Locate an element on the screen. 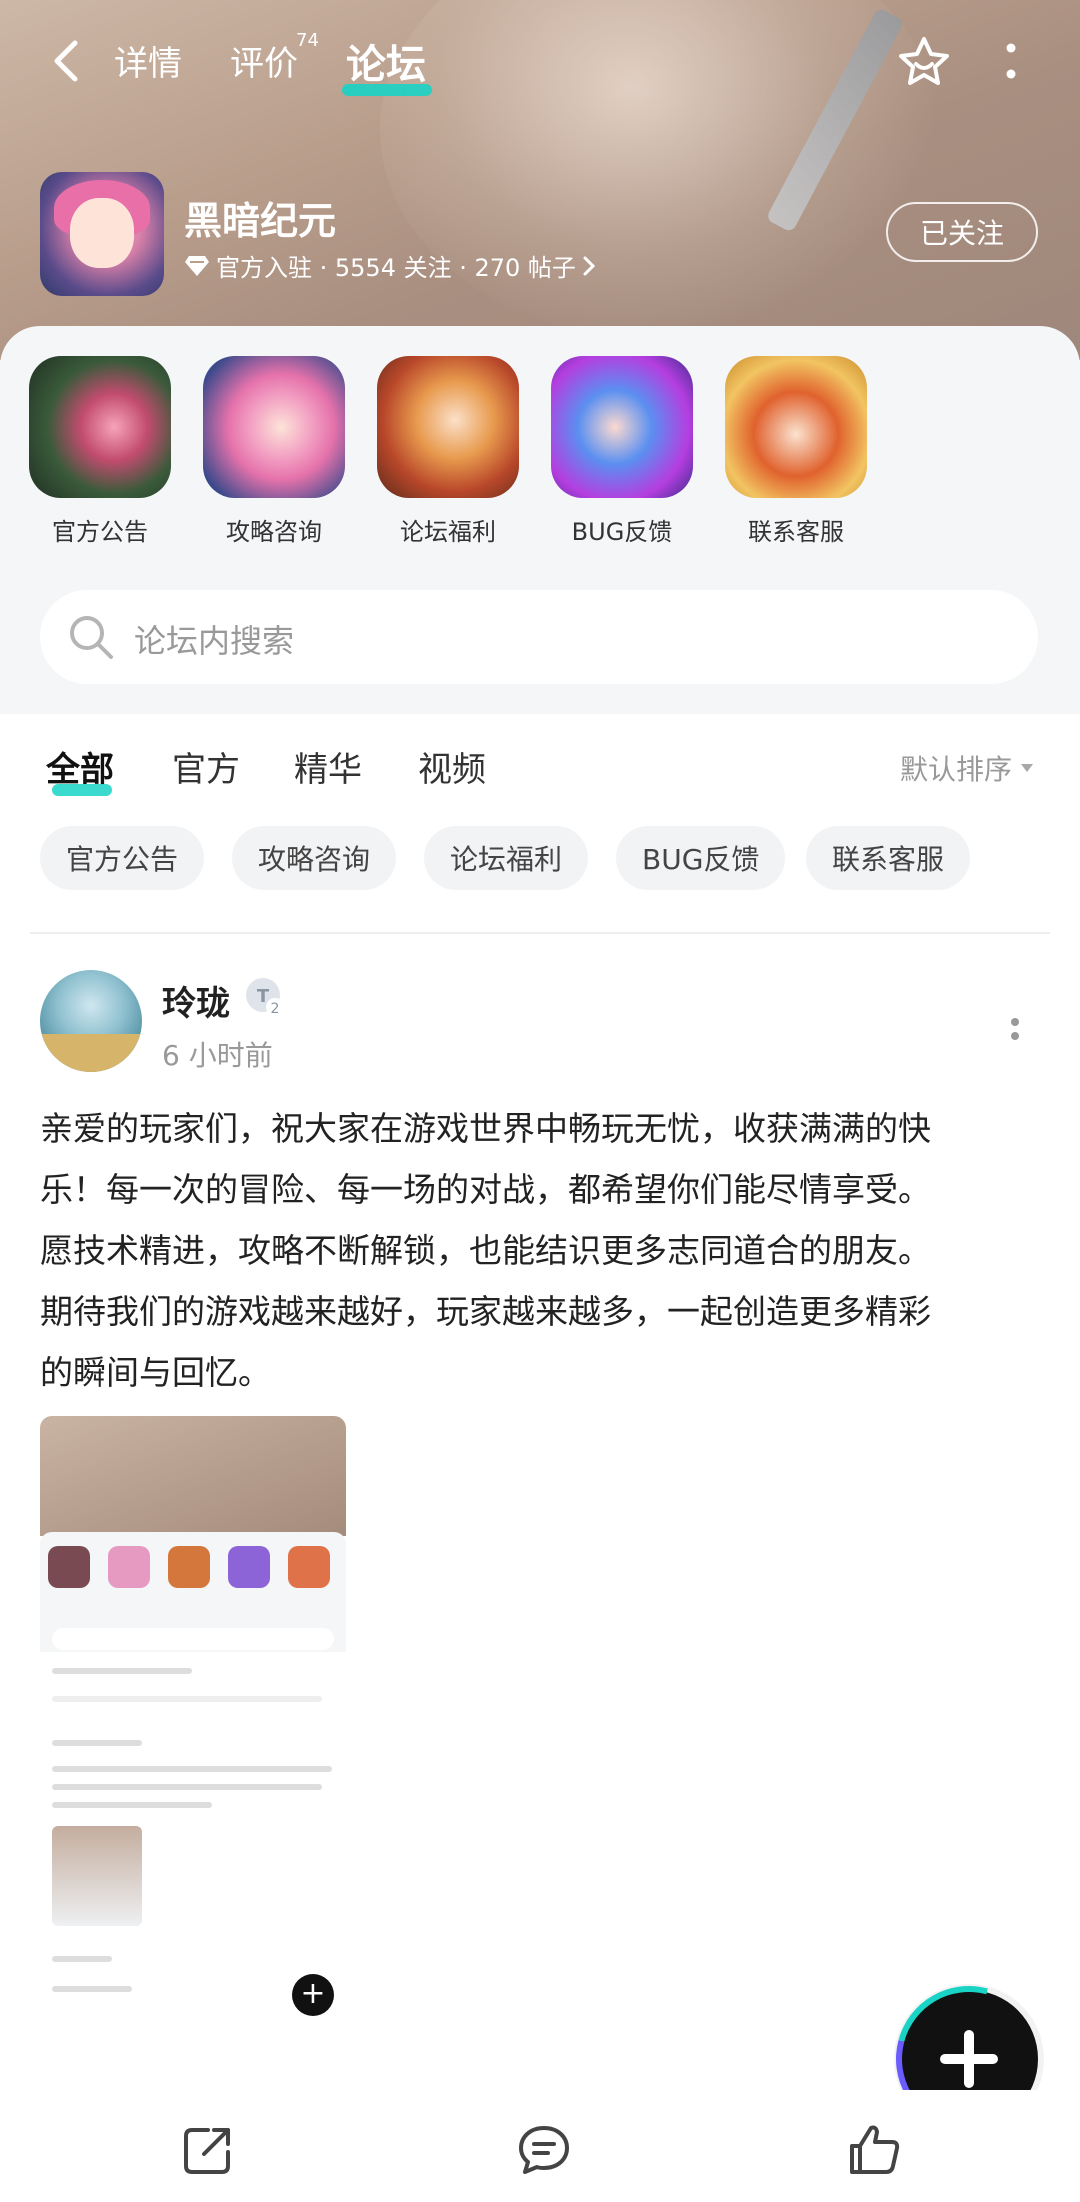 This screenshot has width=1080, height=2202. guide-icon is located at coordinates (274, 427).